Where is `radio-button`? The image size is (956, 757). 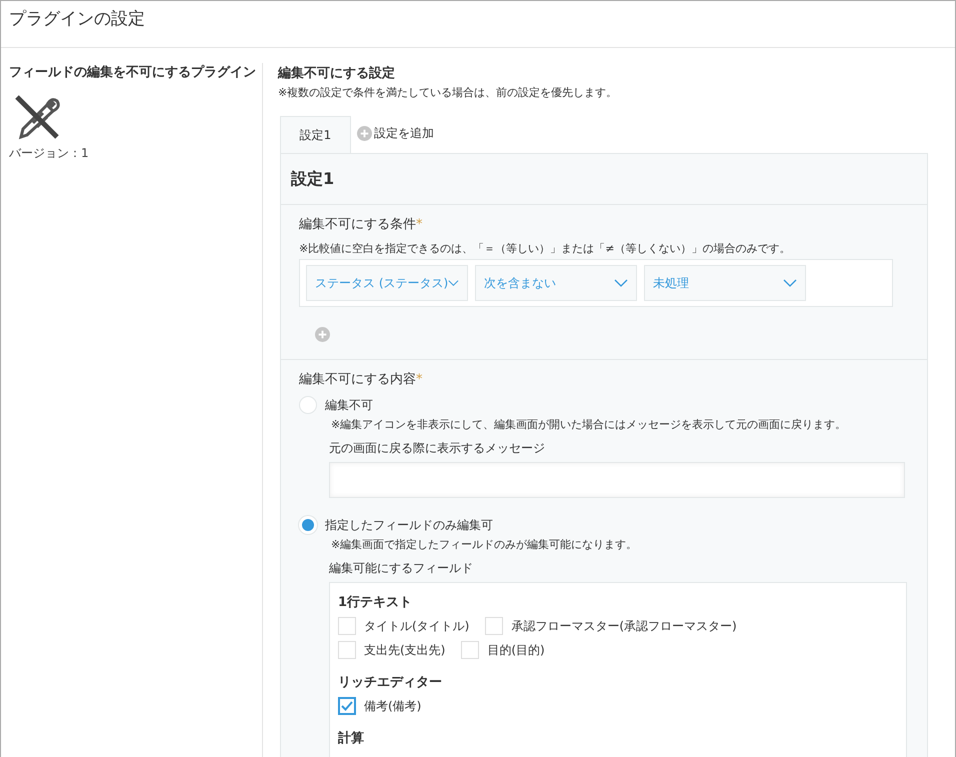 radio-button is located at coordinates (308, 405).